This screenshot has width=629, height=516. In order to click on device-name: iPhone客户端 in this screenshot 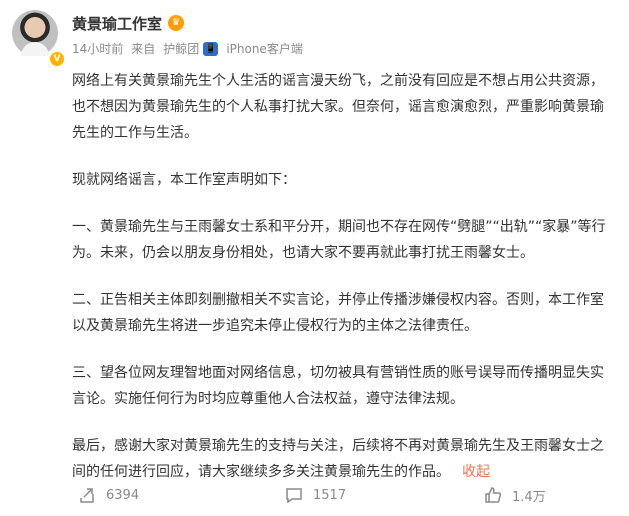, I will do `click(264, 48)`.